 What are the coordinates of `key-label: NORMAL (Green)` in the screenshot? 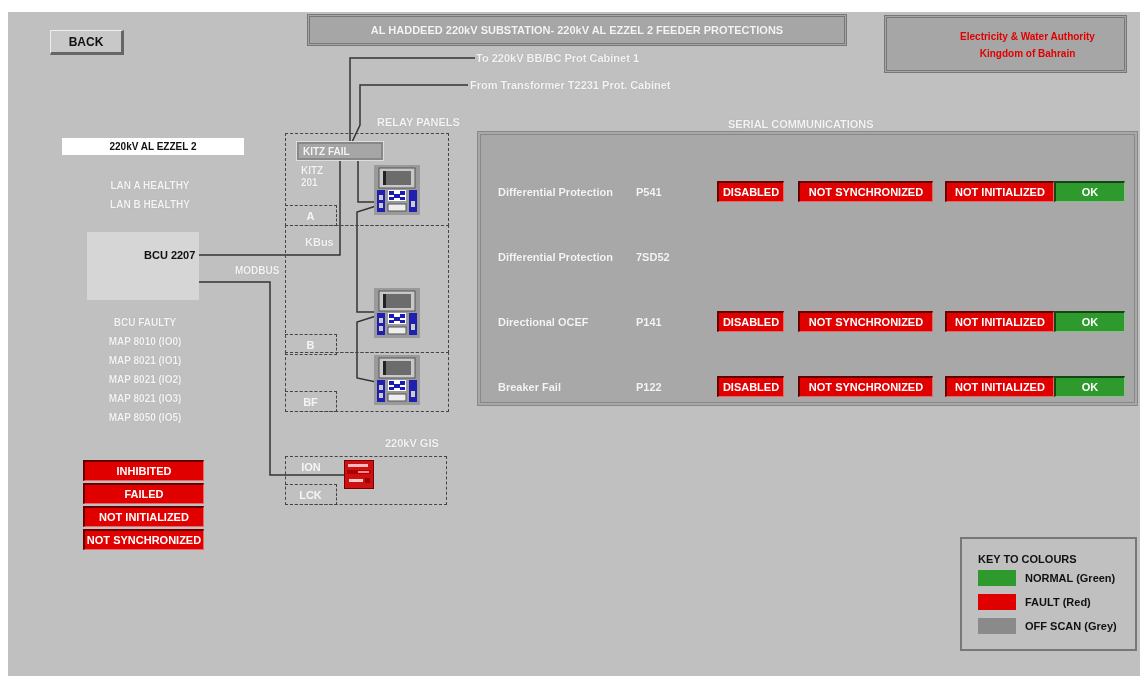 It's located at (1070, 578).